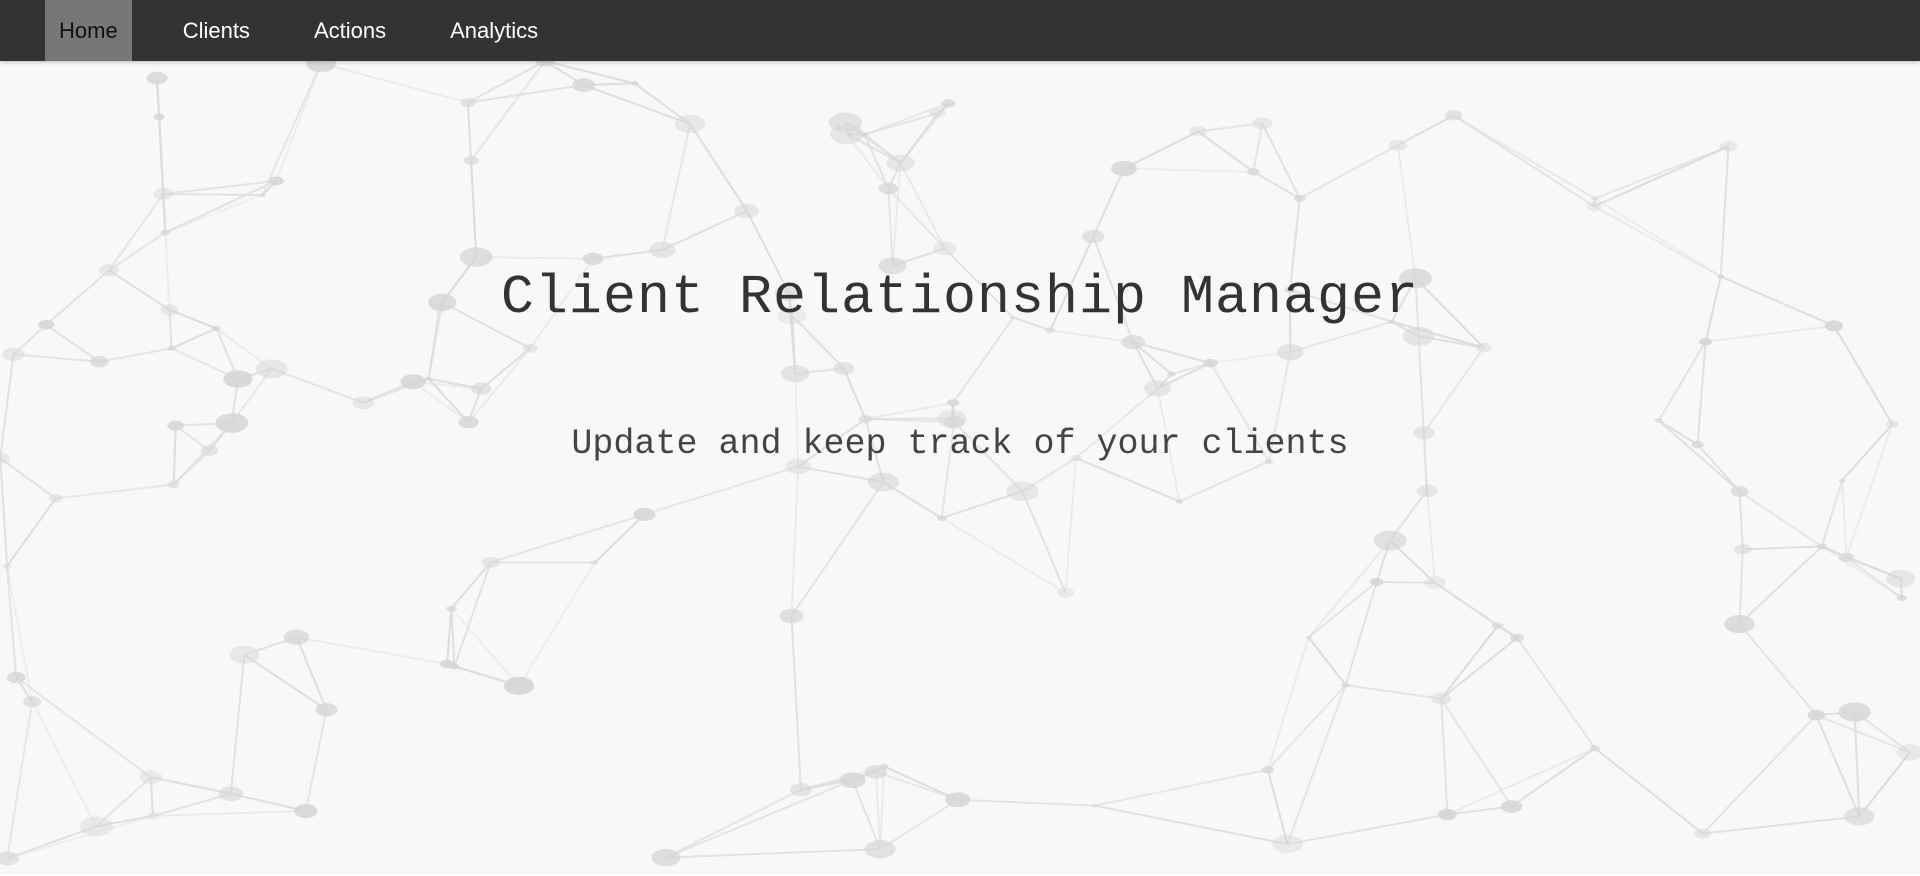  I want to click on nav-item-analytics: Analytics, so click(494, 30).